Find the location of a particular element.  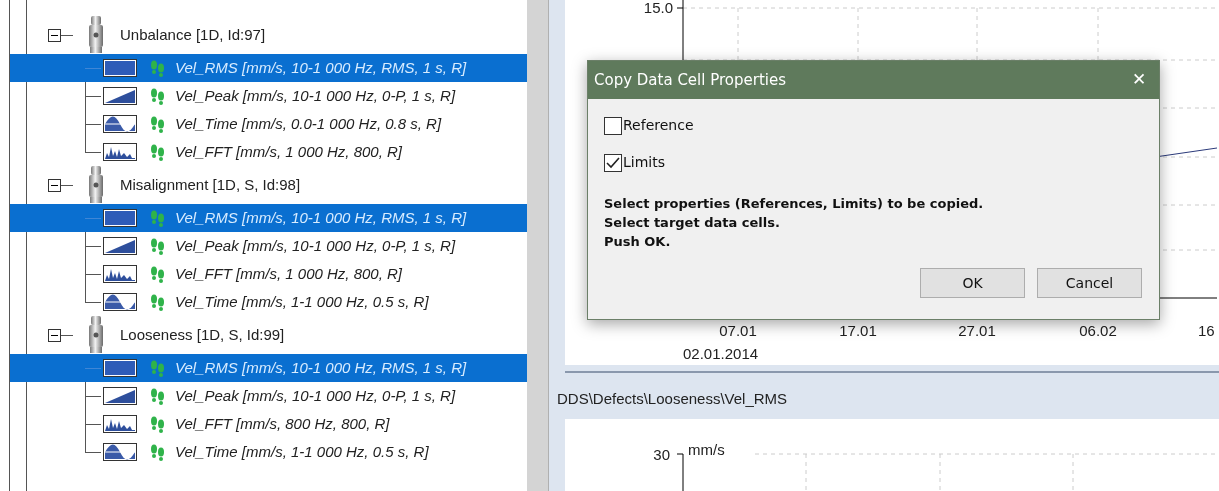

instruction-text: Push OK. is located at coordinates (638, 242).